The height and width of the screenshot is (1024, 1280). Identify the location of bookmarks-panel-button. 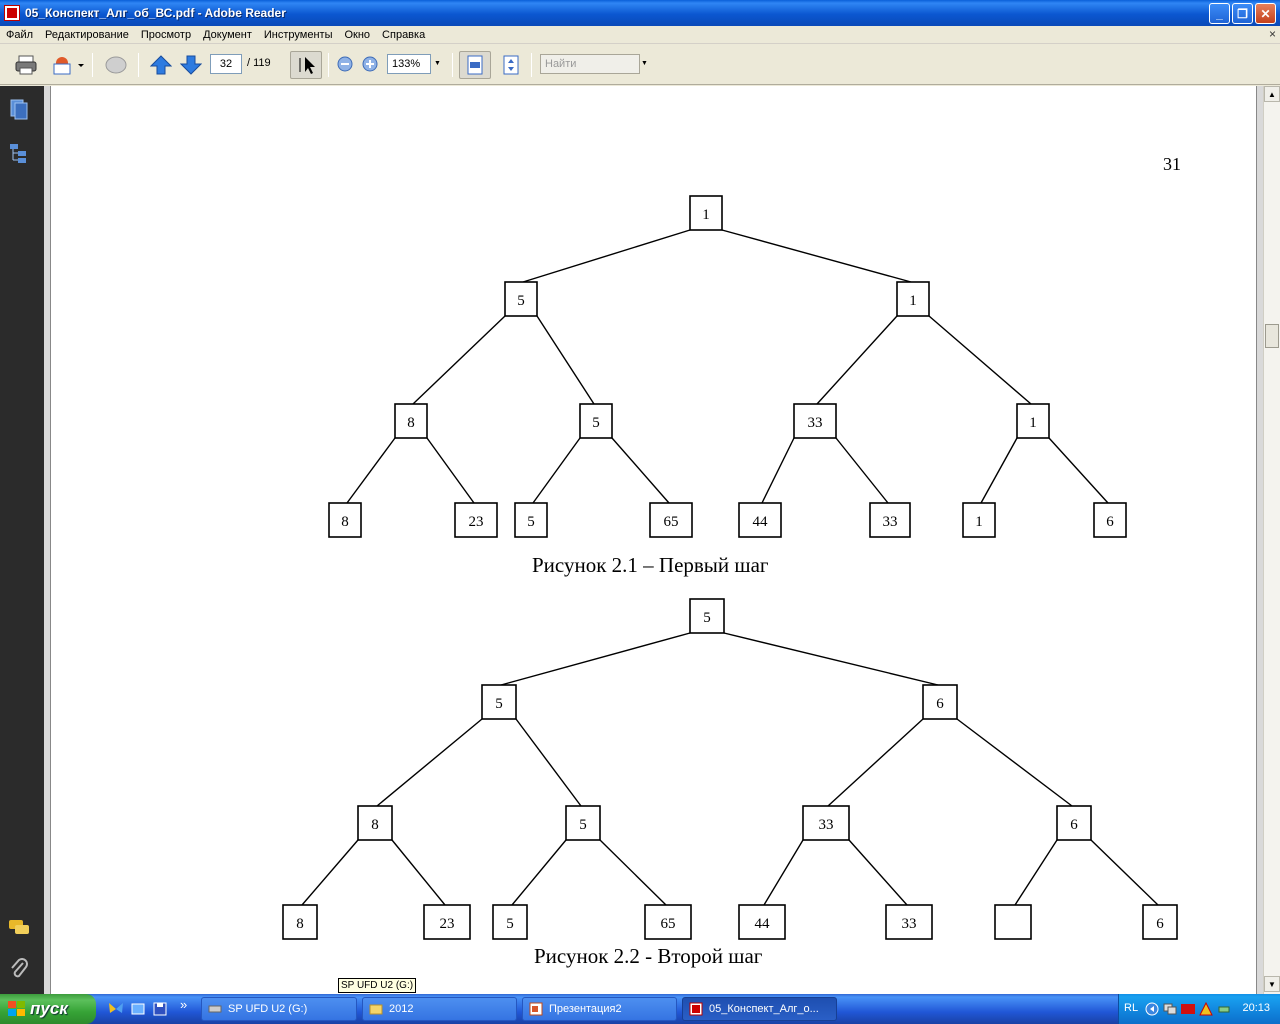
(19, 153).